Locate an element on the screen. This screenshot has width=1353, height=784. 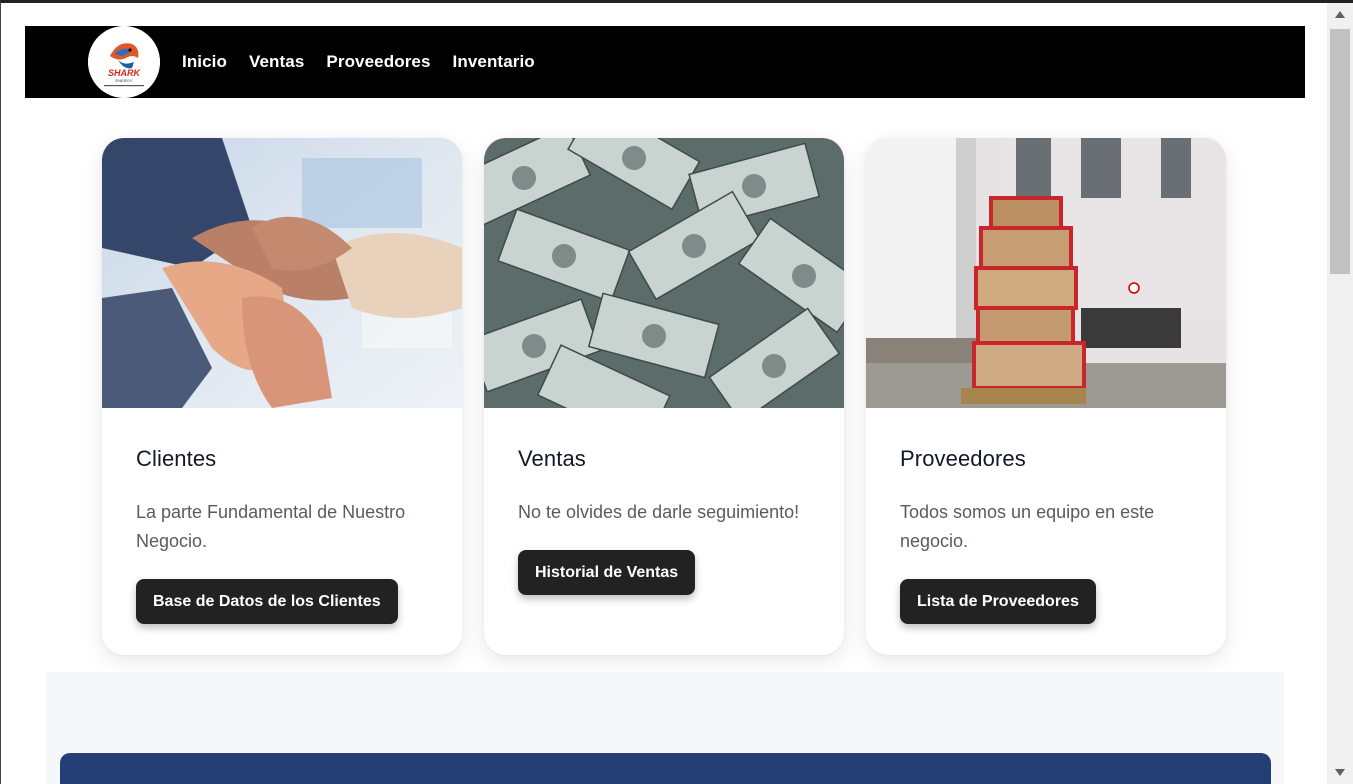
nav-link-proveedores: Proveedores is located at coordinates (378, 62).